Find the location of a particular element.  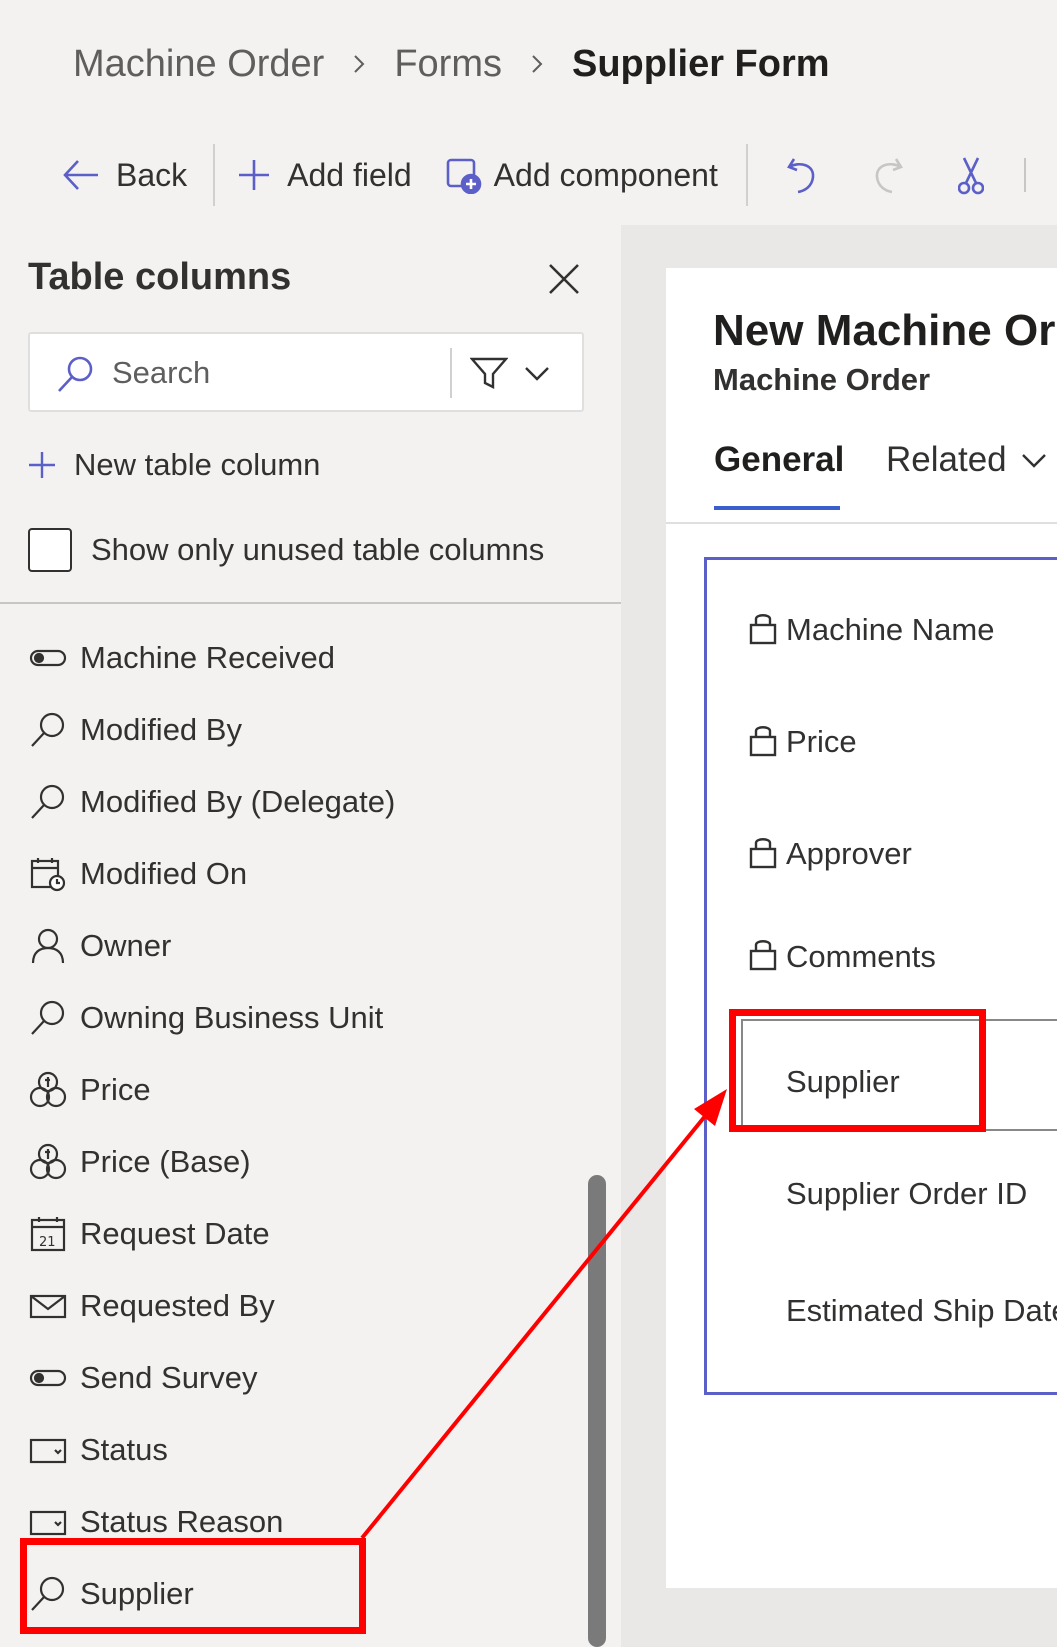

back-label: Back is located at coordinates (152, 174).